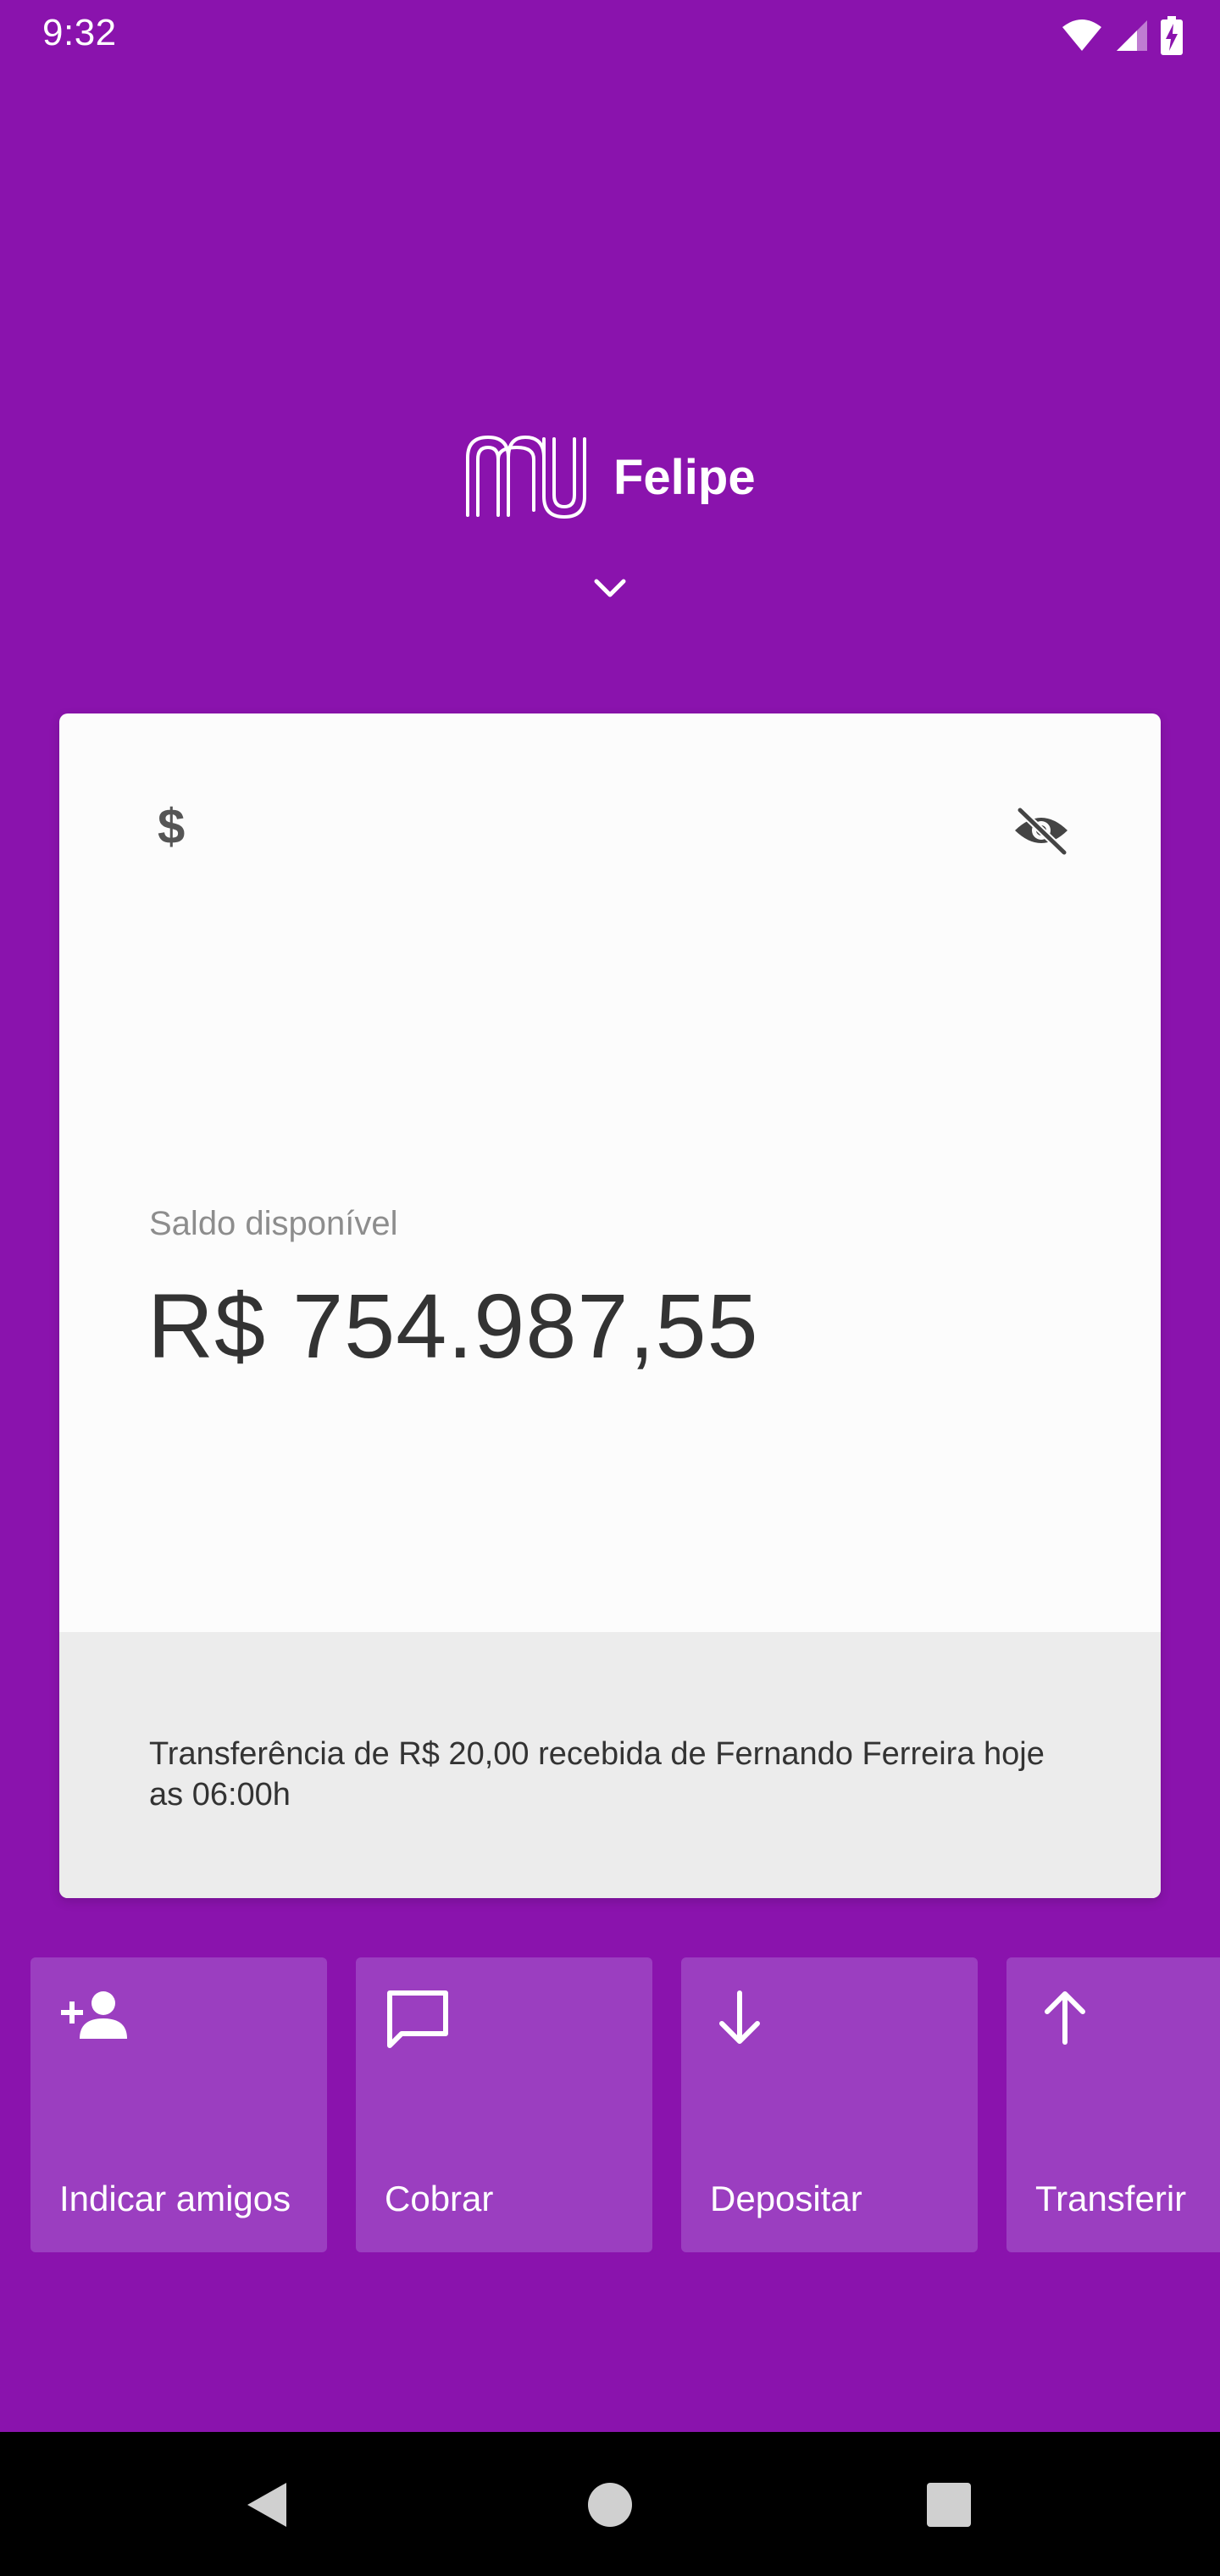 The height and width of the screenshot is (2576, 1220). What do you see at coordinates (1111, 2198) in the screenshot?
I see `shortcut-label: Transferir` at bounding box center [1111, 2198].